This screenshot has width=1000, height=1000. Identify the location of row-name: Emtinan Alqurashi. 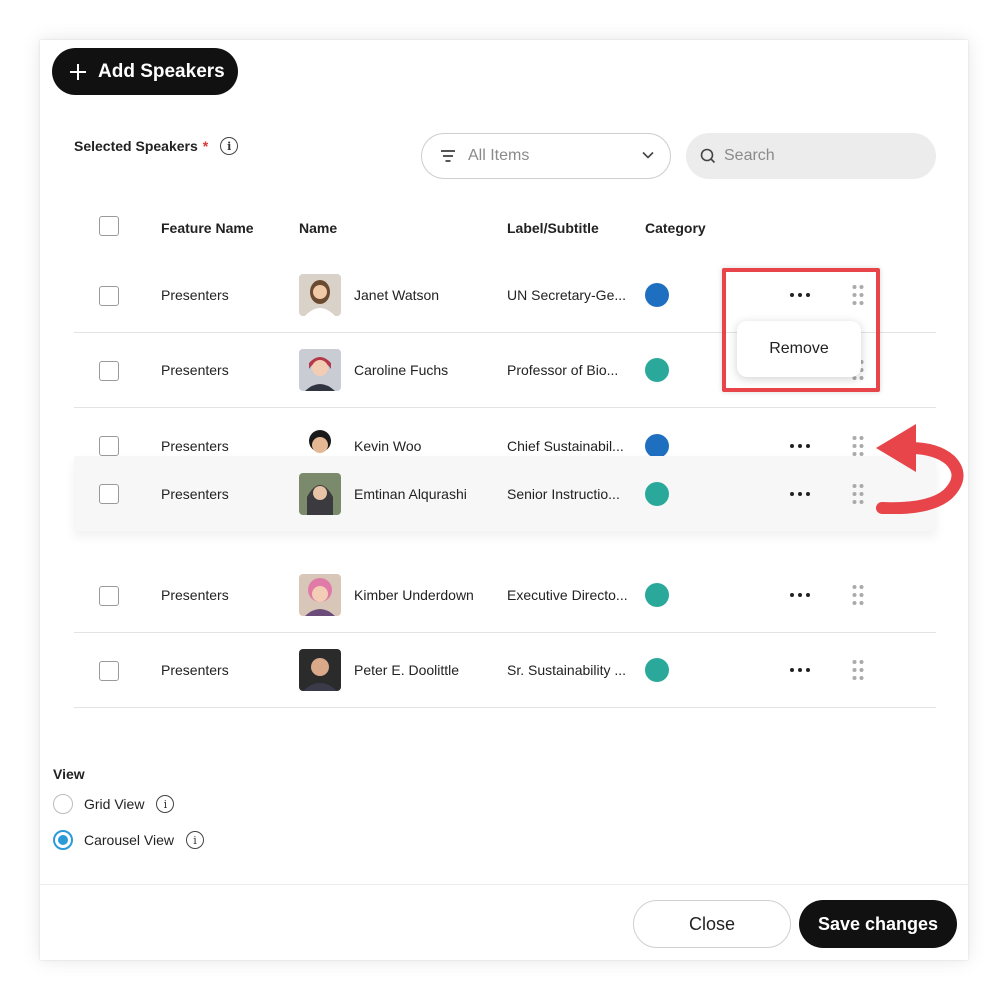
(410, 493).